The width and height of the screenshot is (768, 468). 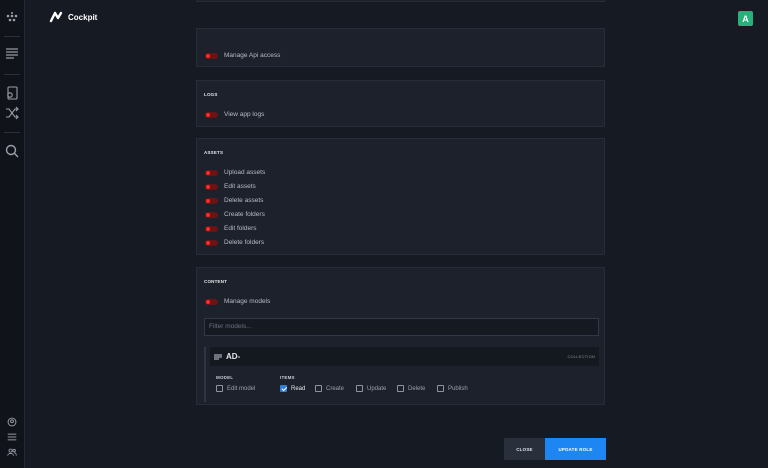 I want to click on brand: Cockpit, so click(x=73, y=17).